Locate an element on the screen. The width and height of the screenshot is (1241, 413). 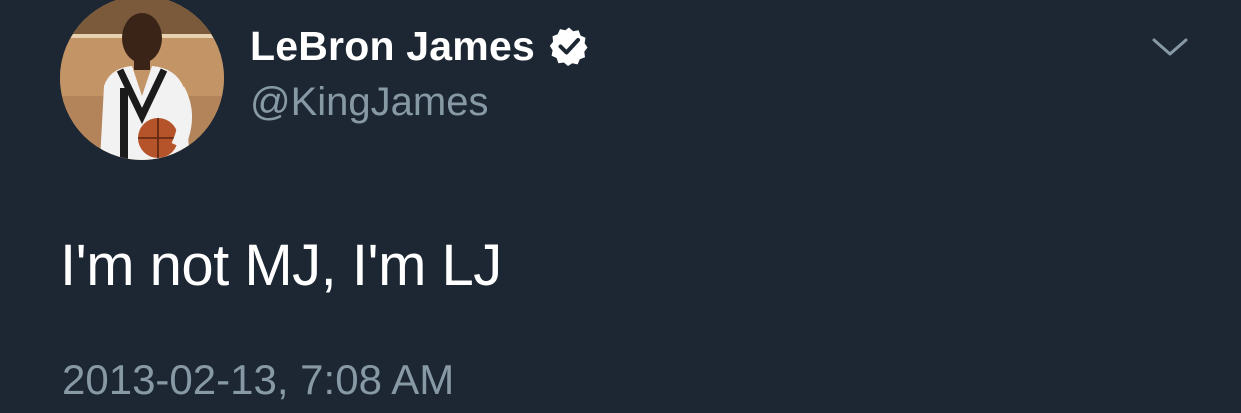
avatar is located at coordinates (142, 80).